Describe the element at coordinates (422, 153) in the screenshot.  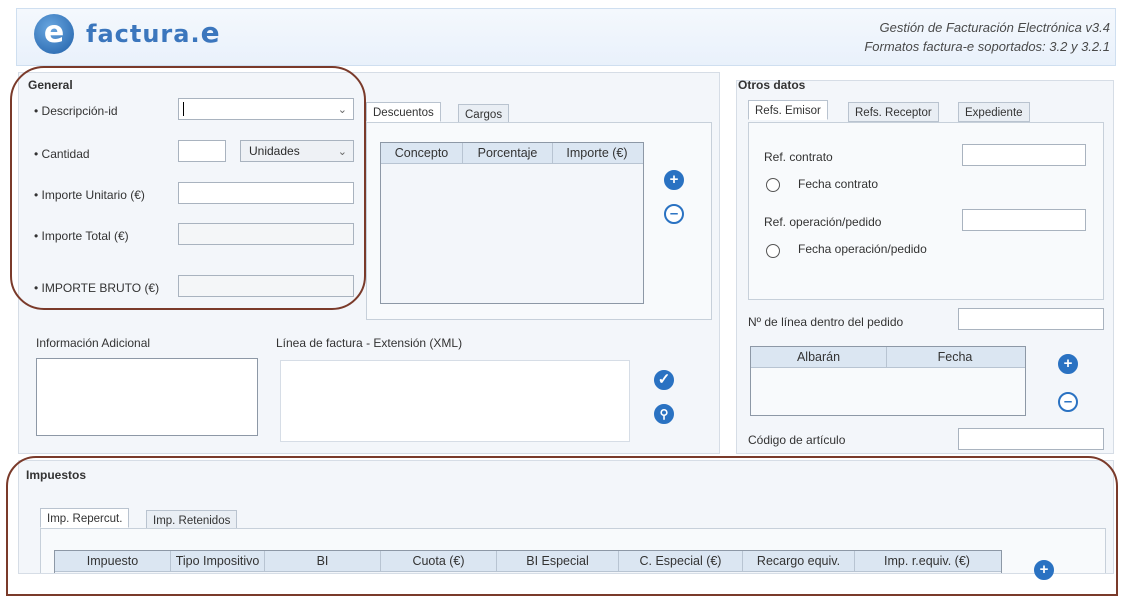
I see `col-concepto: Concepto` at that location.